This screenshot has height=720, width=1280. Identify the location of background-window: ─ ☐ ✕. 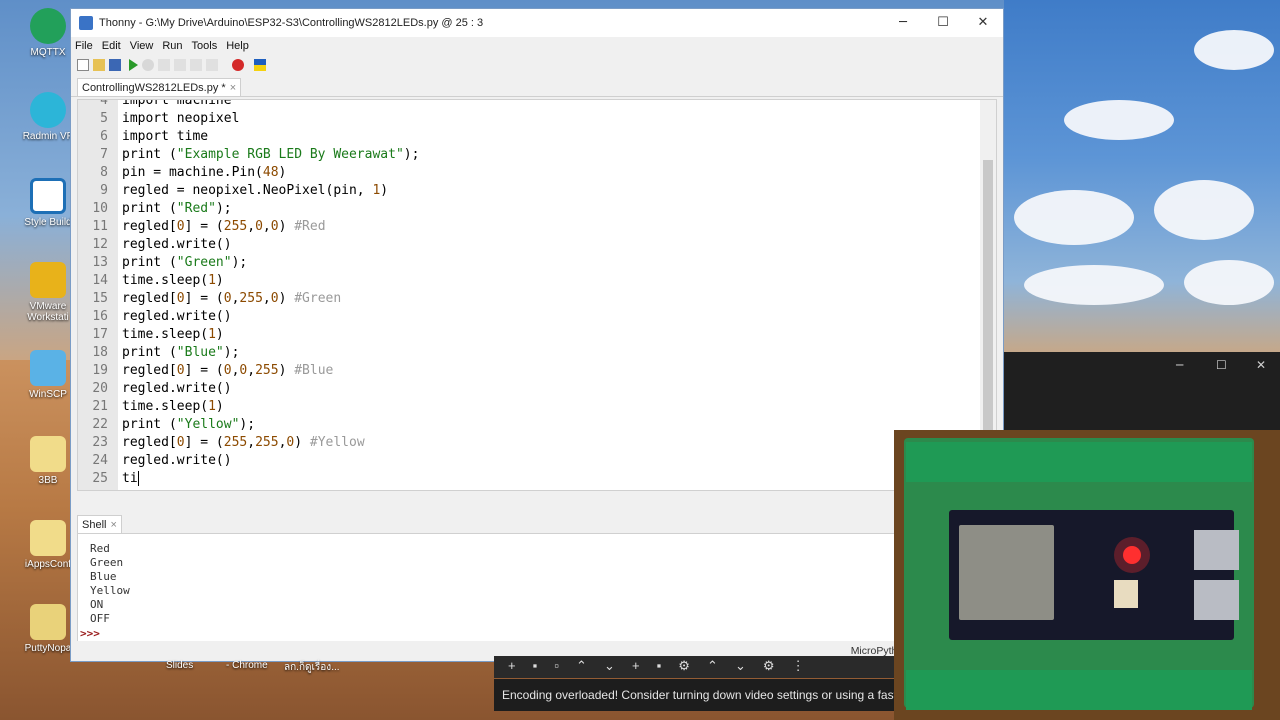
(1142, 392).